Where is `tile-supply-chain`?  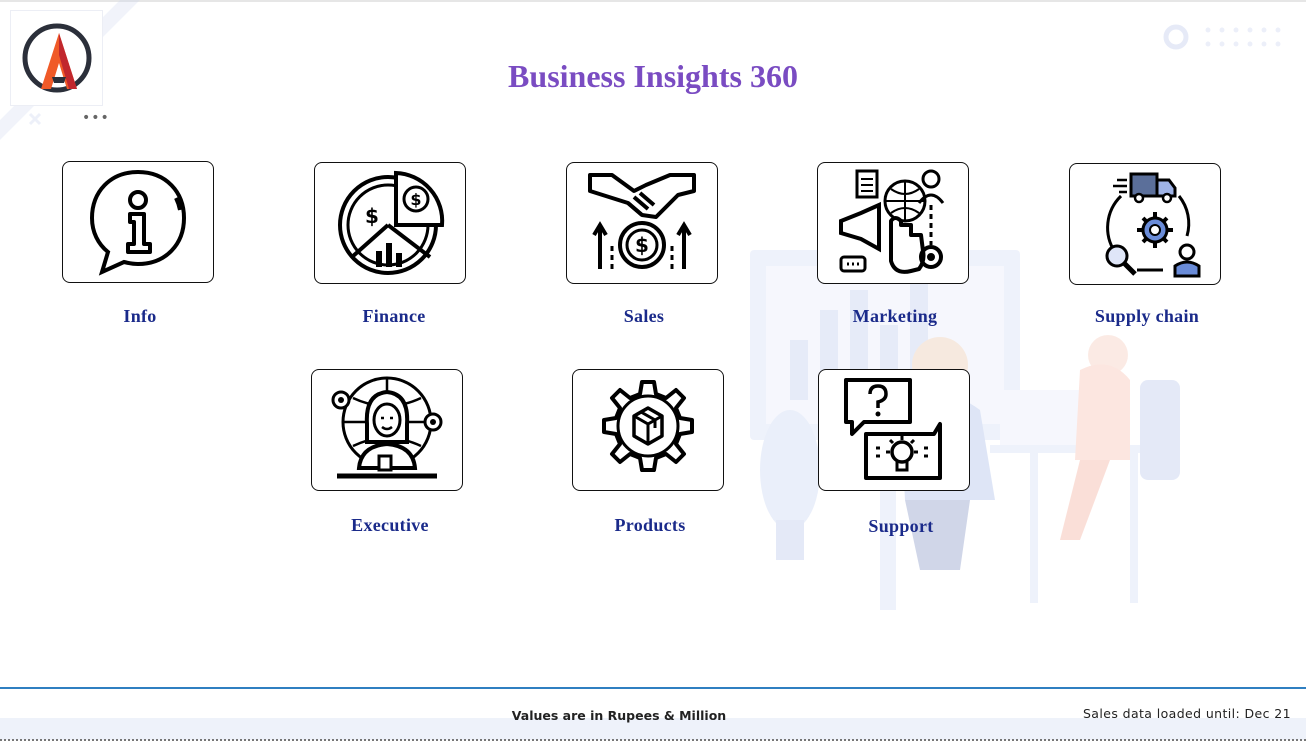 tile-supply-chain is located at coordinates (1145, 224).